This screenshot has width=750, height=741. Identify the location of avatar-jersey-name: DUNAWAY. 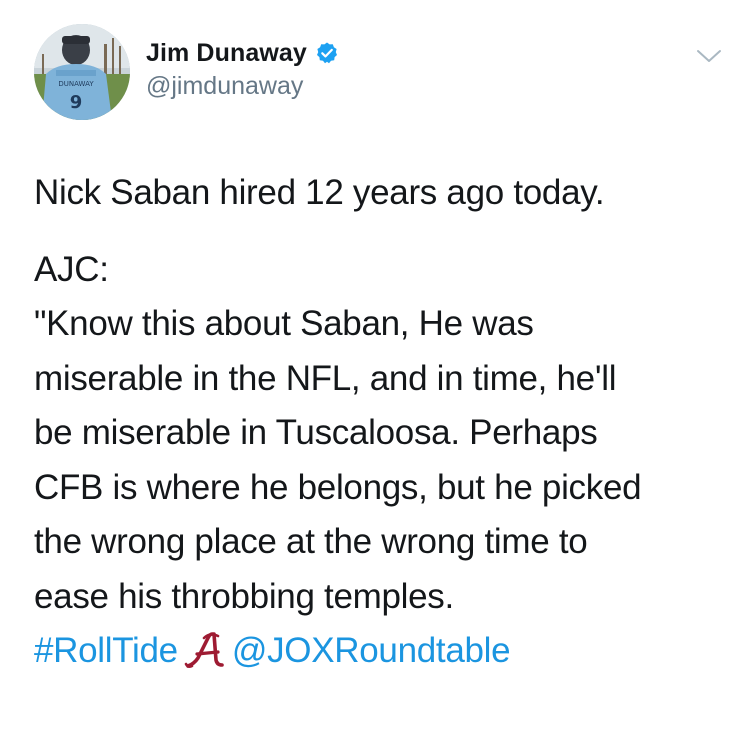
(76, 84).